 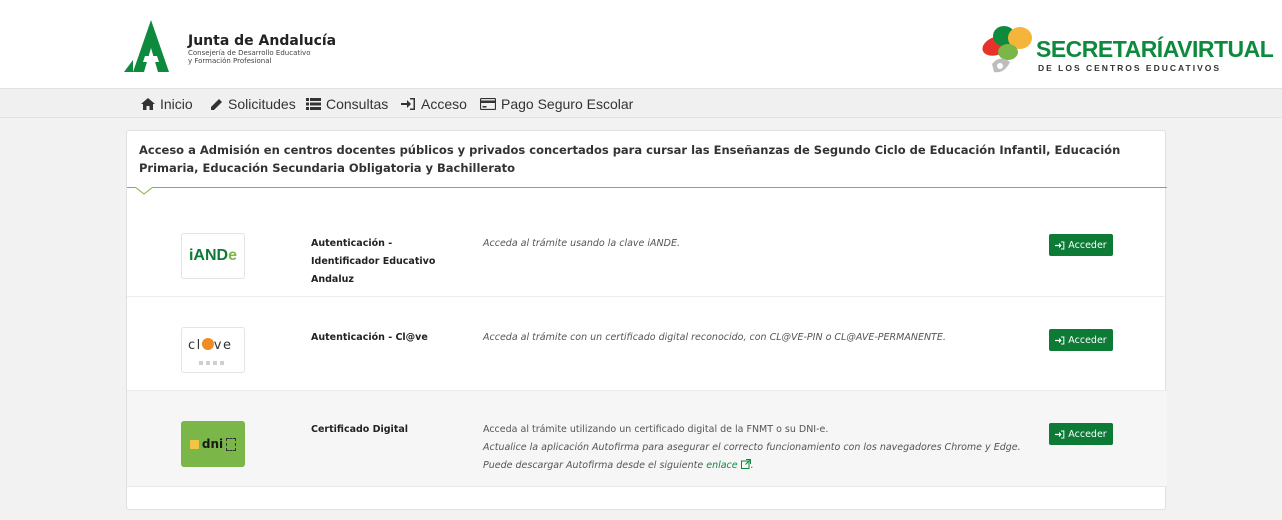 I want to click on nav-inicio: Inicio, so click(x=167, y=104).